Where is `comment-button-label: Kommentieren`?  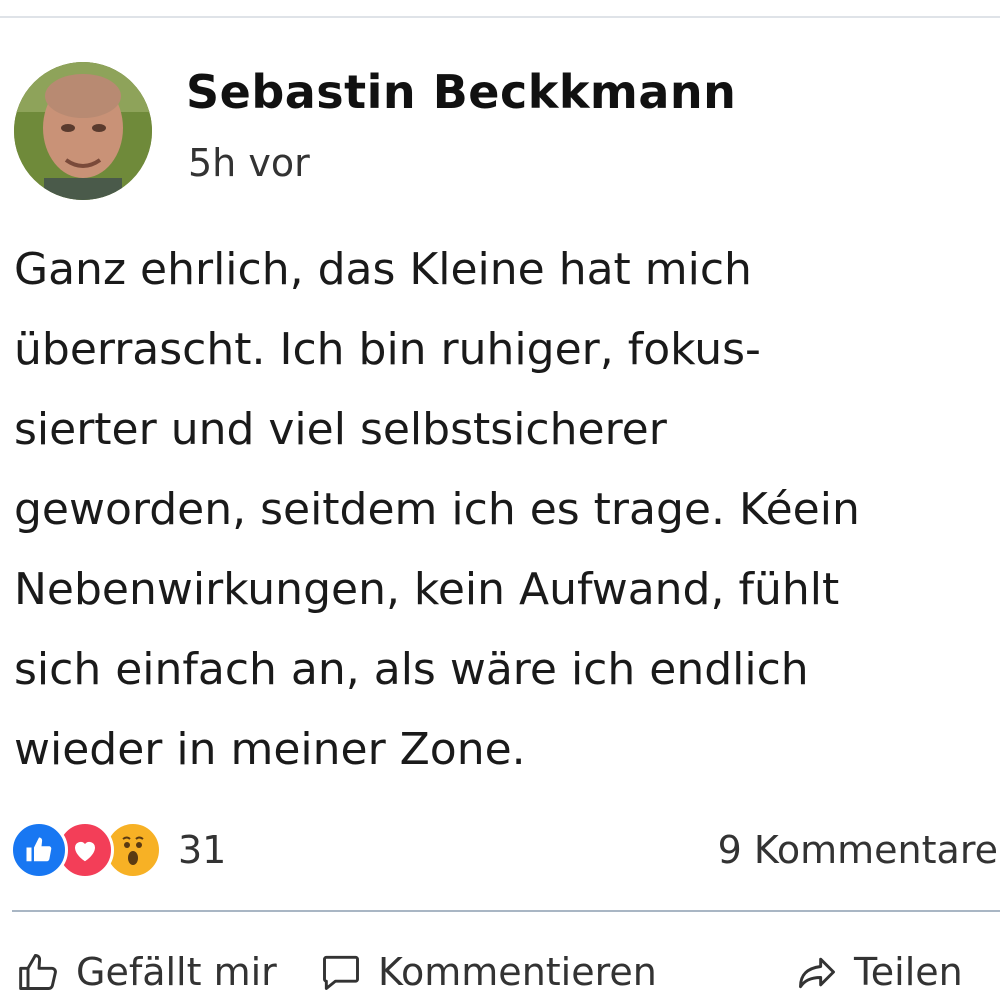
comment-button-label: Kommentieren is located at coordinates (517, 972).